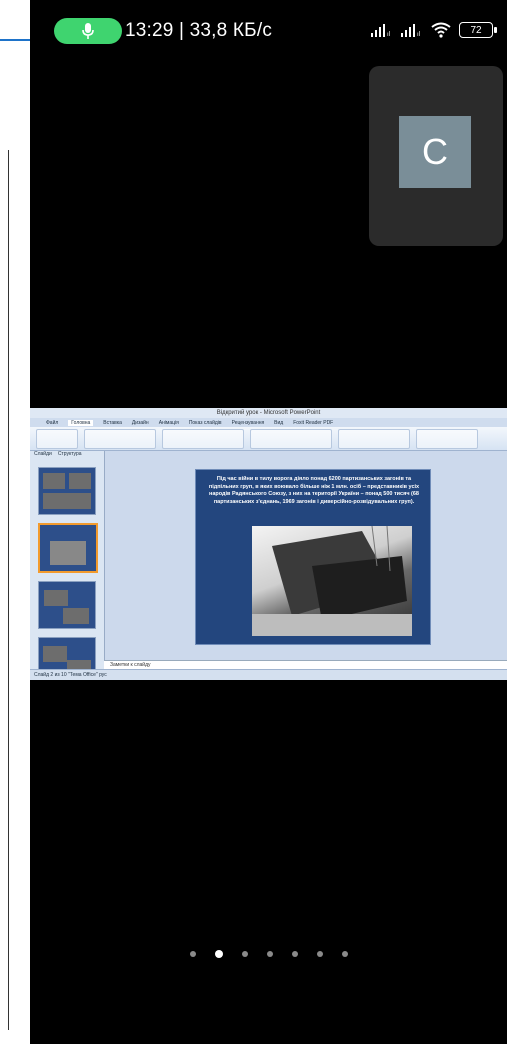  Describe the element at coordinates (447, 439) in the screenshot. I see `ribbon-group-editing` at that location.